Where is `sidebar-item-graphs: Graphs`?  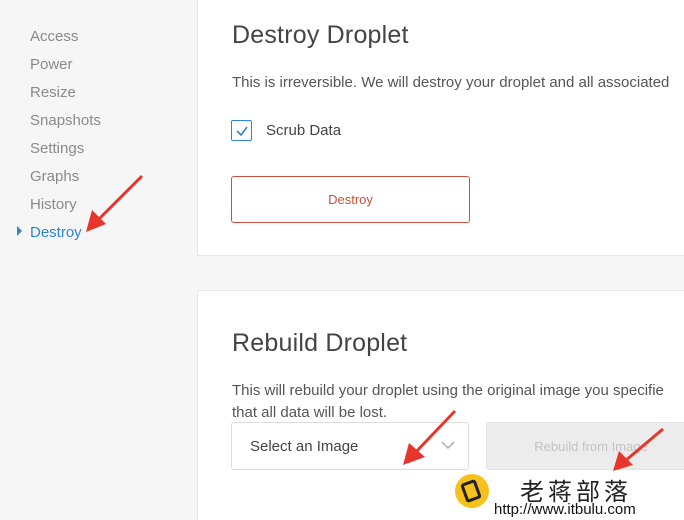 sidebar-item-graphs: Graphs is located at coordinates (54, 177).